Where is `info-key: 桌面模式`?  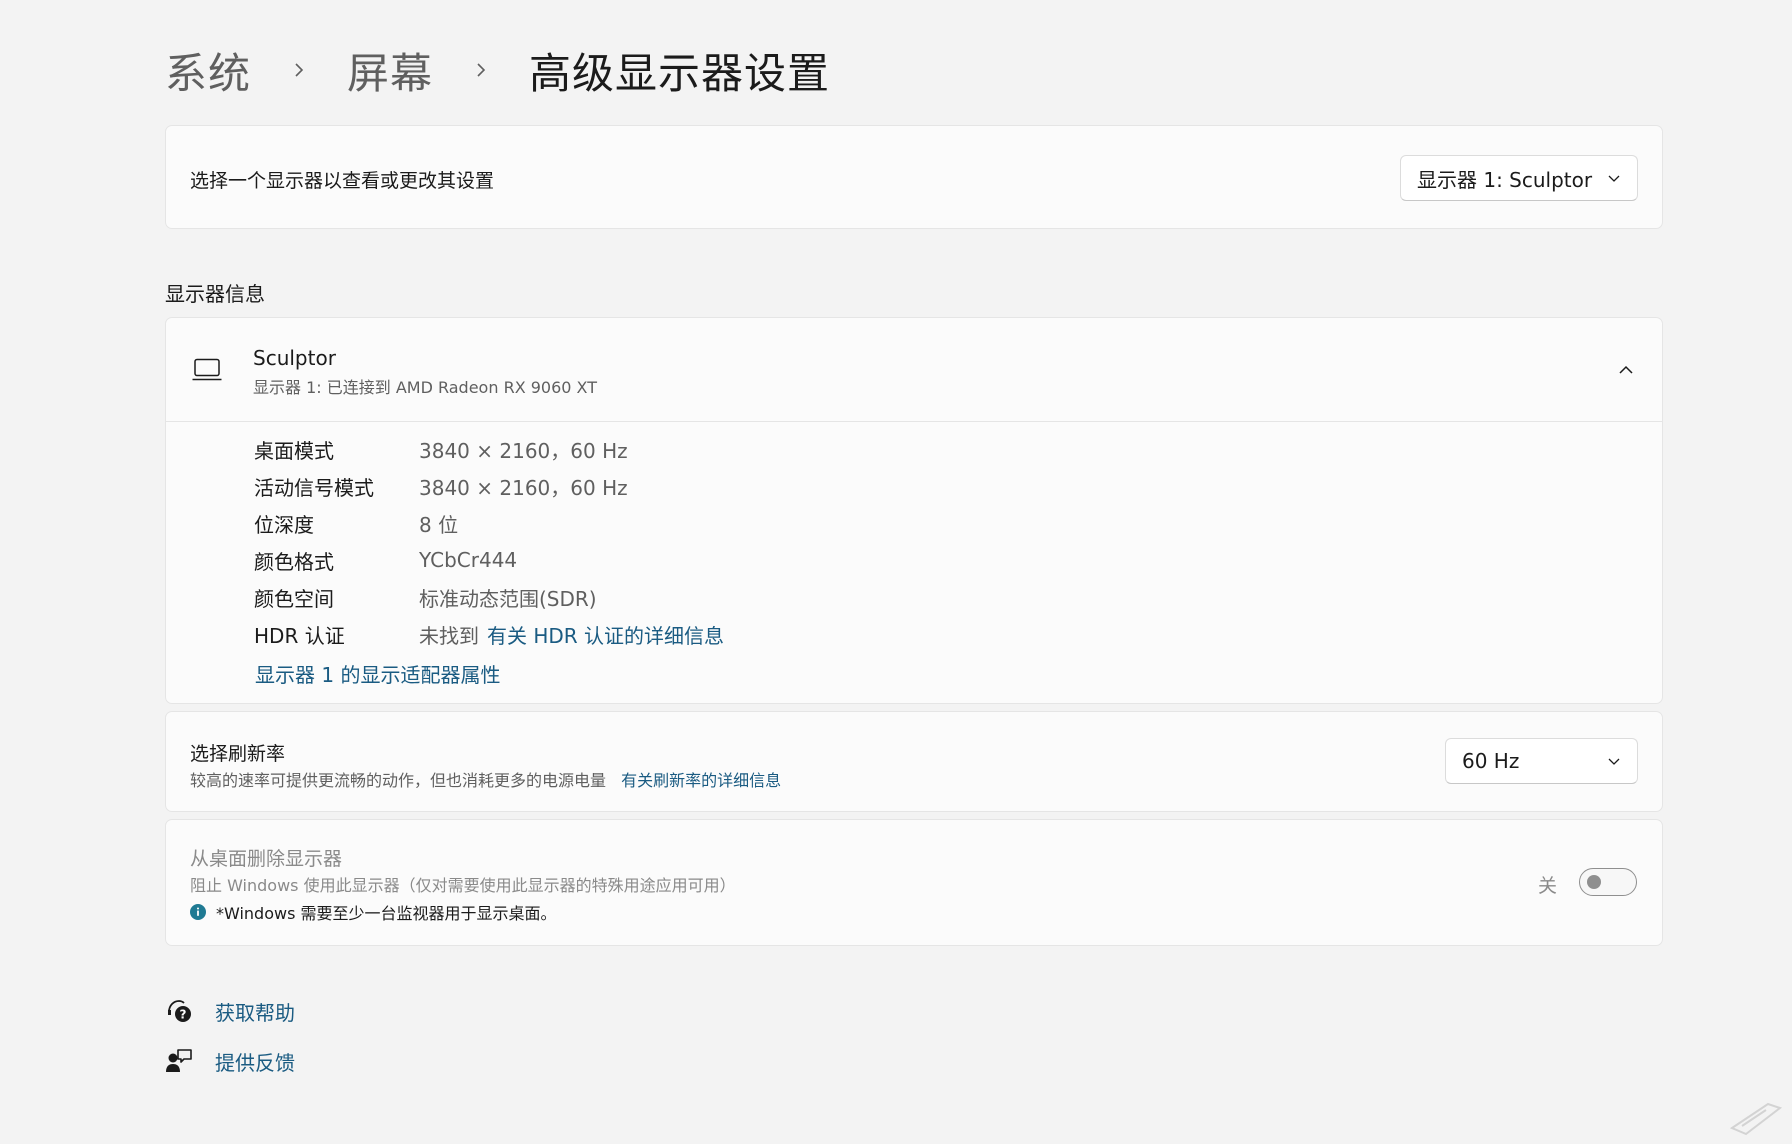 info-key: 桌面模式 is located at coordinates (294, 450).